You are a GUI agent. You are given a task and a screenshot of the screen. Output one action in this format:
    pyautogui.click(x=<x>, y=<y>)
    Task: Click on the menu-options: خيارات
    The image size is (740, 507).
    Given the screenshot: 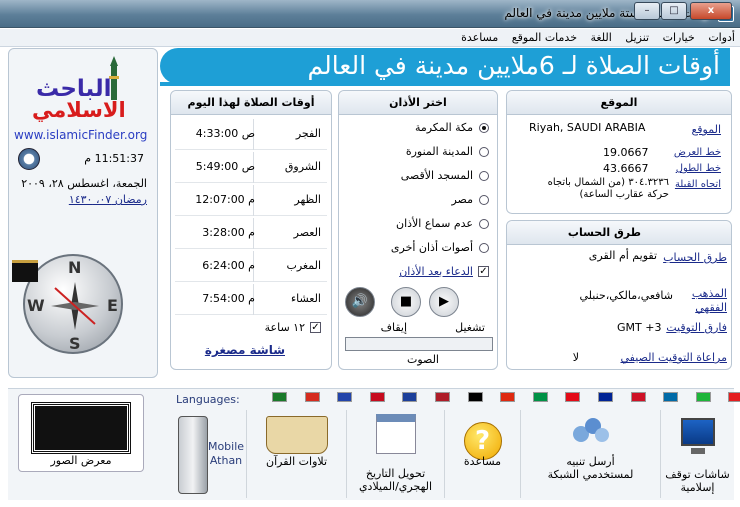 What is the action you would take?
    pyautogui.click(x=679, y=37)
    